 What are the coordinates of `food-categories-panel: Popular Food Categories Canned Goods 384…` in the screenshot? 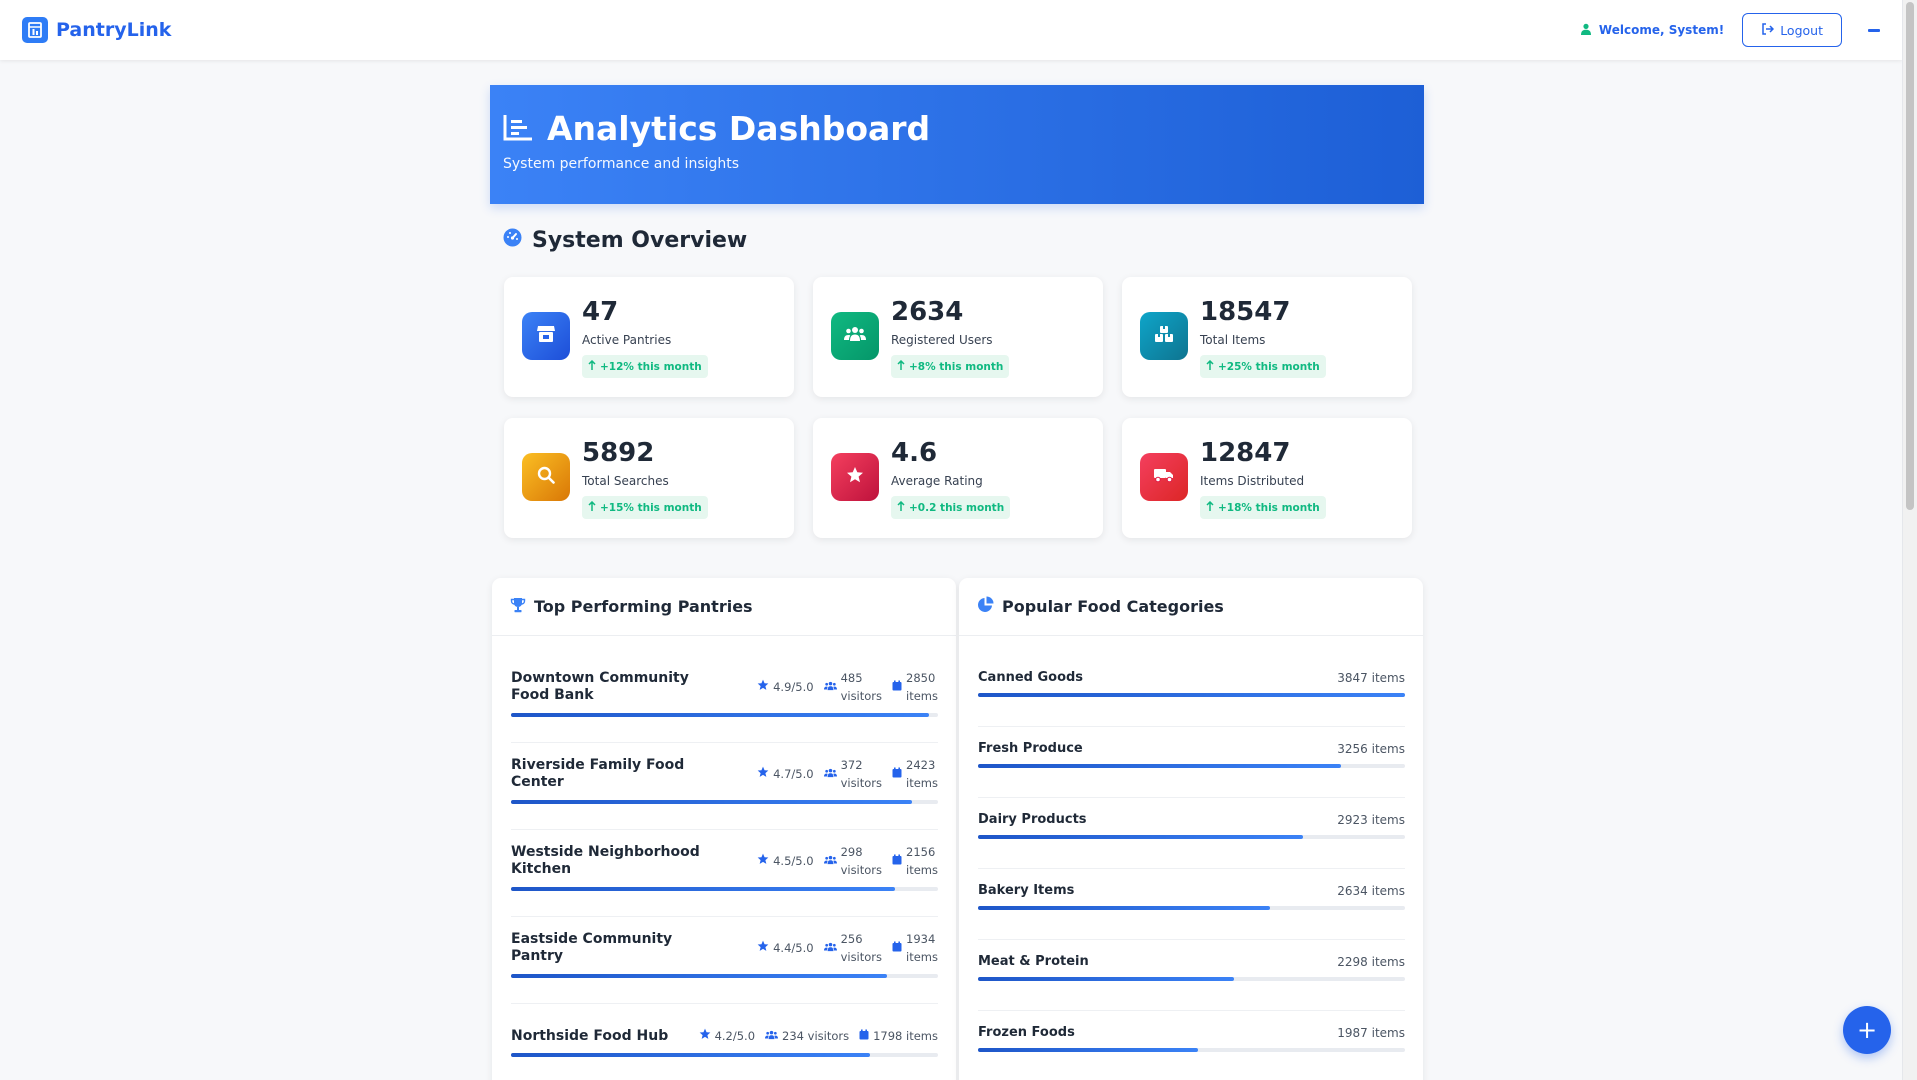 It's located at (1191, 829).